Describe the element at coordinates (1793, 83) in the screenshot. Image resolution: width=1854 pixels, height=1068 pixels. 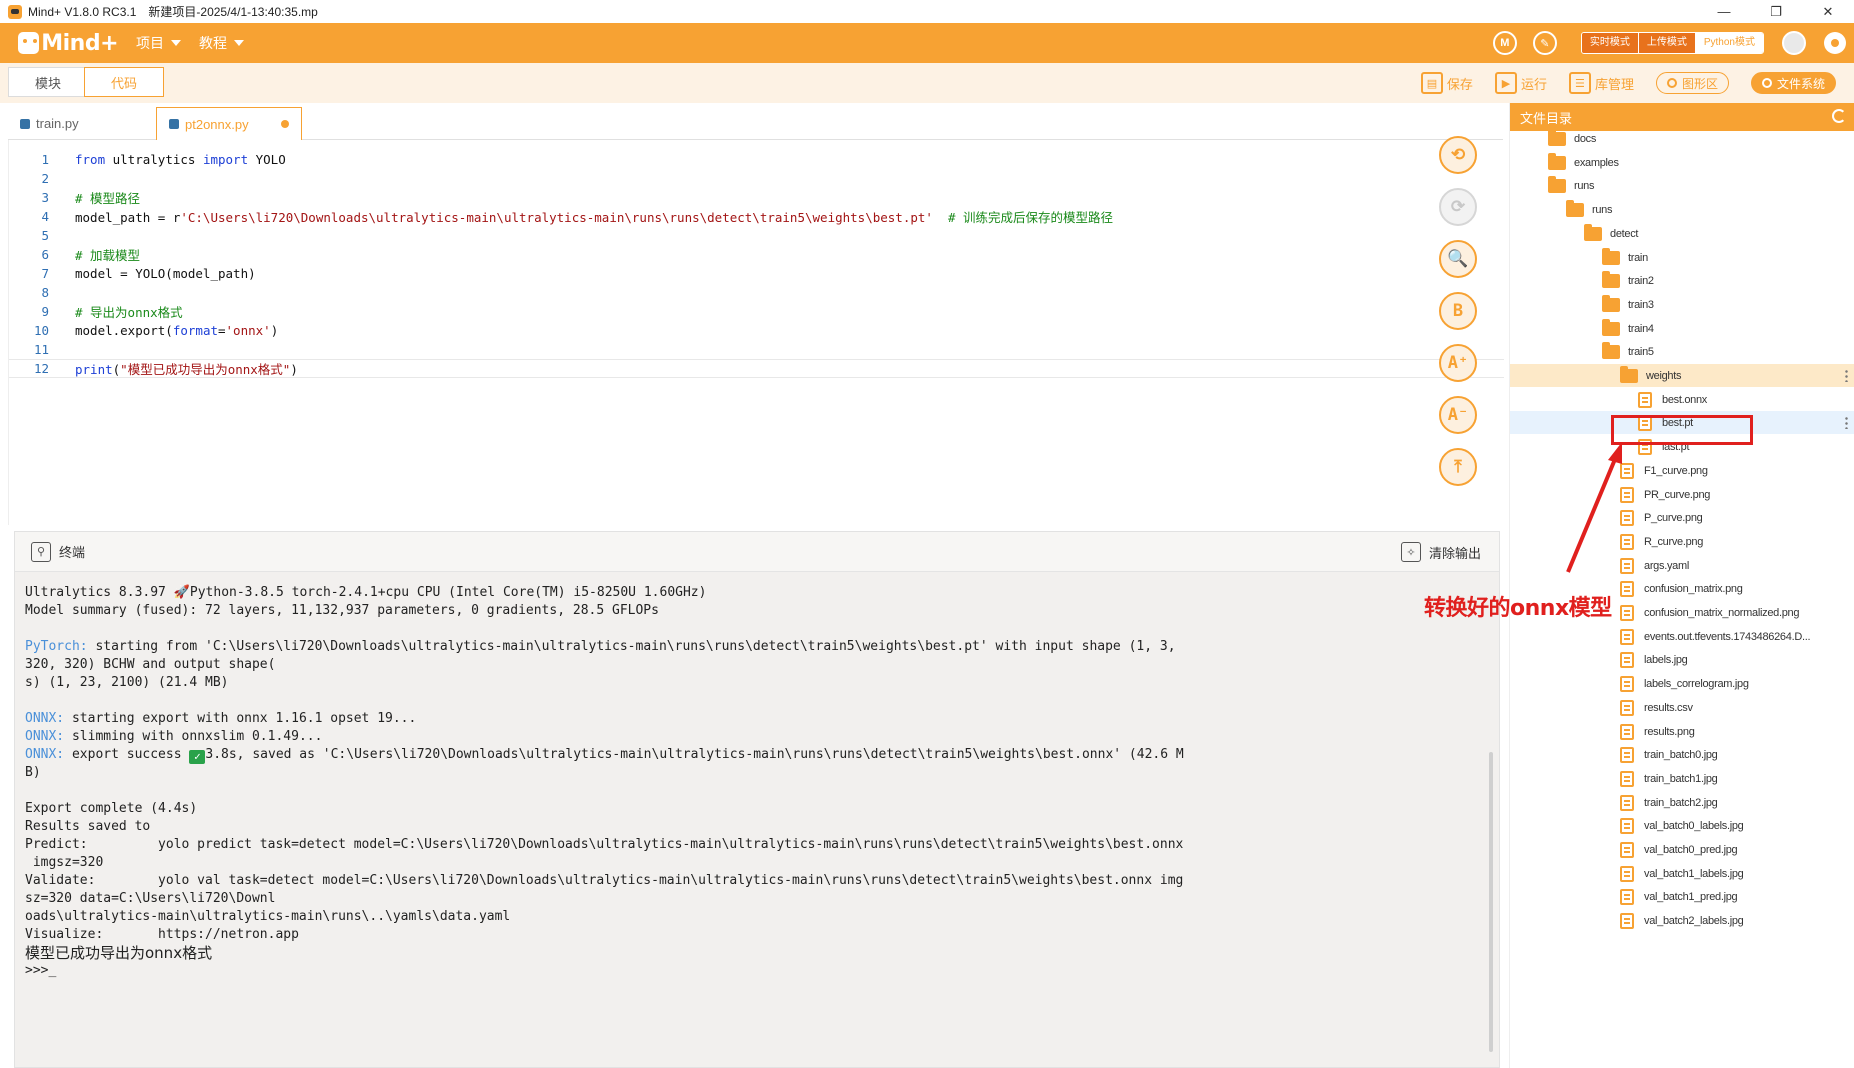
I see `filesystem-button: 文件系统` at that location.